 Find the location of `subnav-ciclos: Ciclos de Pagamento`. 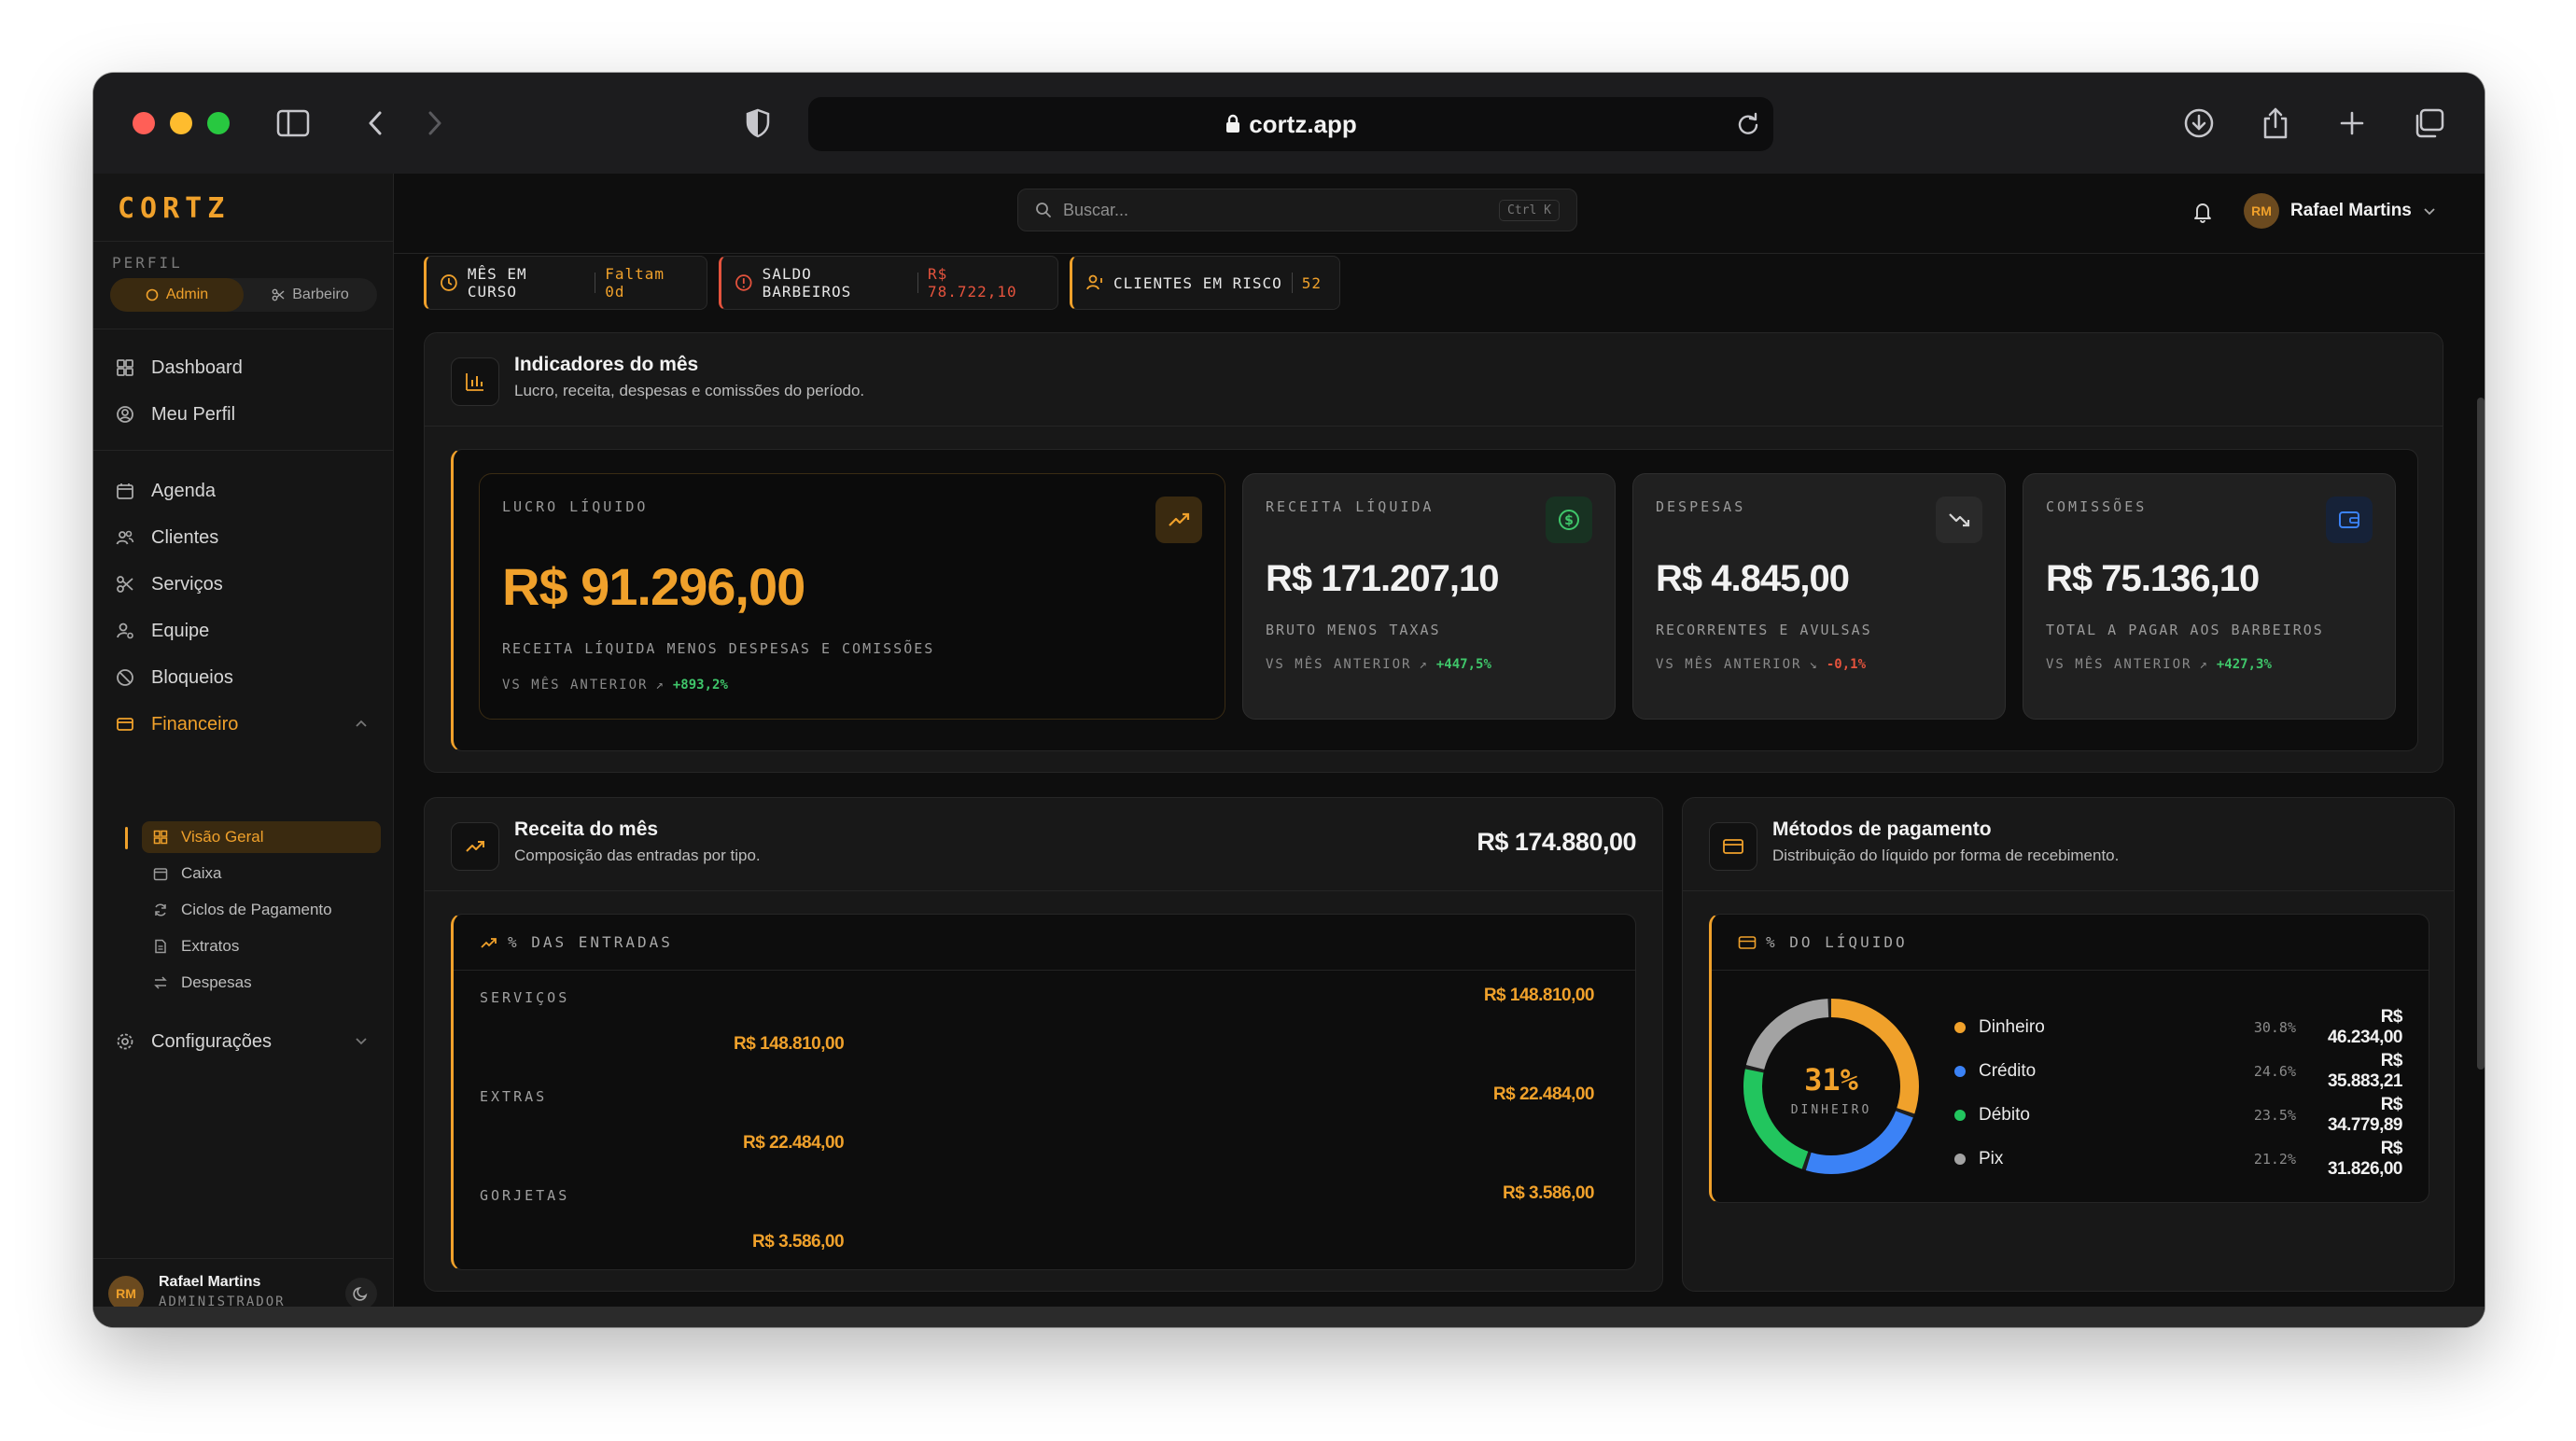

subnav-ciclos: Ciclos de Pagamento is located at coordinates (261, 910).